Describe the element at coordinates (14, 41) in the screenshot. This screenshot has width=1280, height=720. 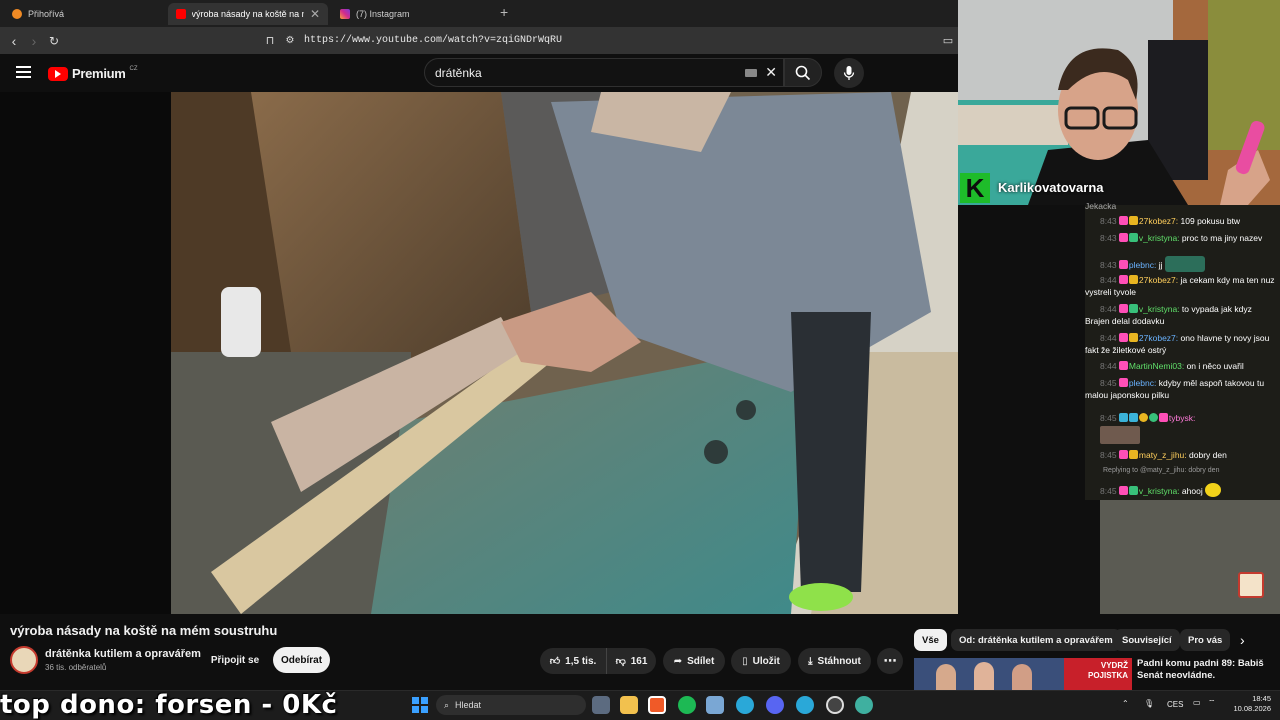
I see `back-icon: ‹` at that location.